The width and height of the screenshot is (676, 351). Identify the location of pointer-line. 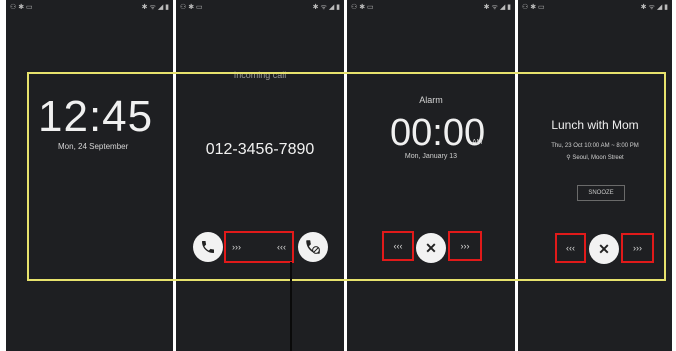
(291, 306).